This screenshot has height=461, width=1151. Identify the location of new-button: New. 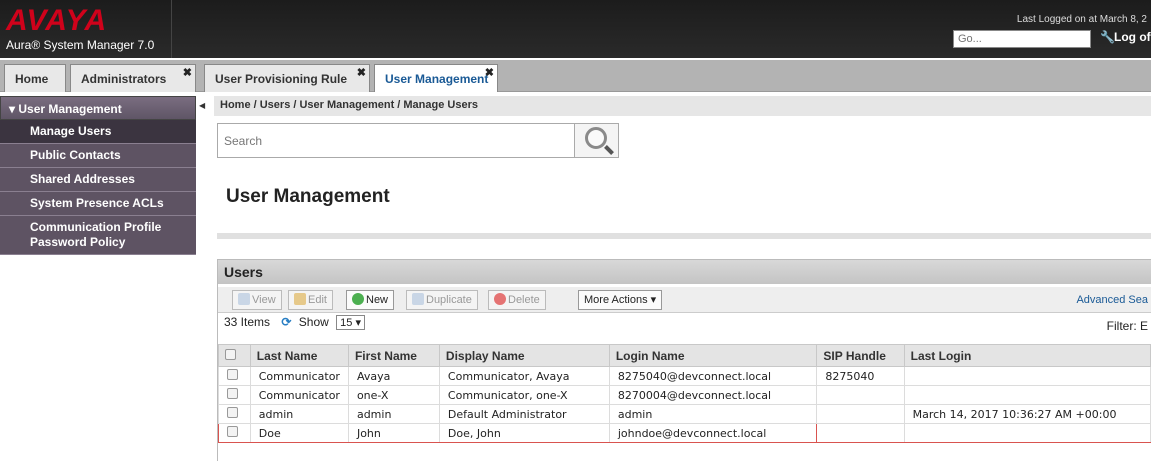
(370, 300).